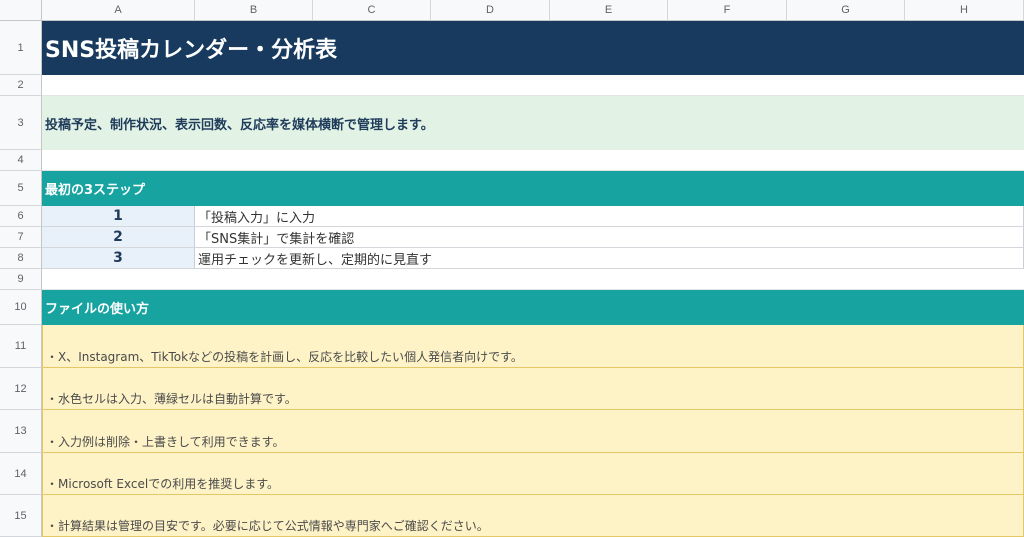 The height and width of the screenshot is (537, 1024). What do you see at coordinates (533, 123) in the screenshot?
I see `sheet-description: 投稿予定、制作状況、表示回数、反応率を媒体横断で管理します。` at bounding box center [533, 123].